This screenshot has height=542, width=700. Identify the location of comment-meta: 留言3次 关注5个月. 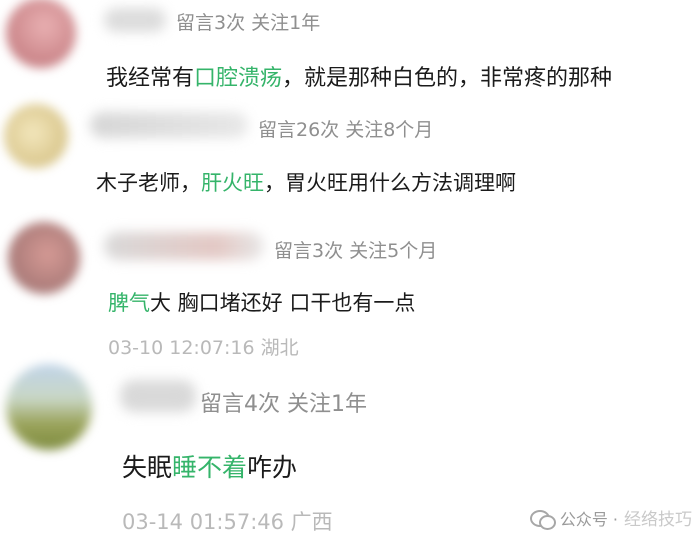
(356, 251).